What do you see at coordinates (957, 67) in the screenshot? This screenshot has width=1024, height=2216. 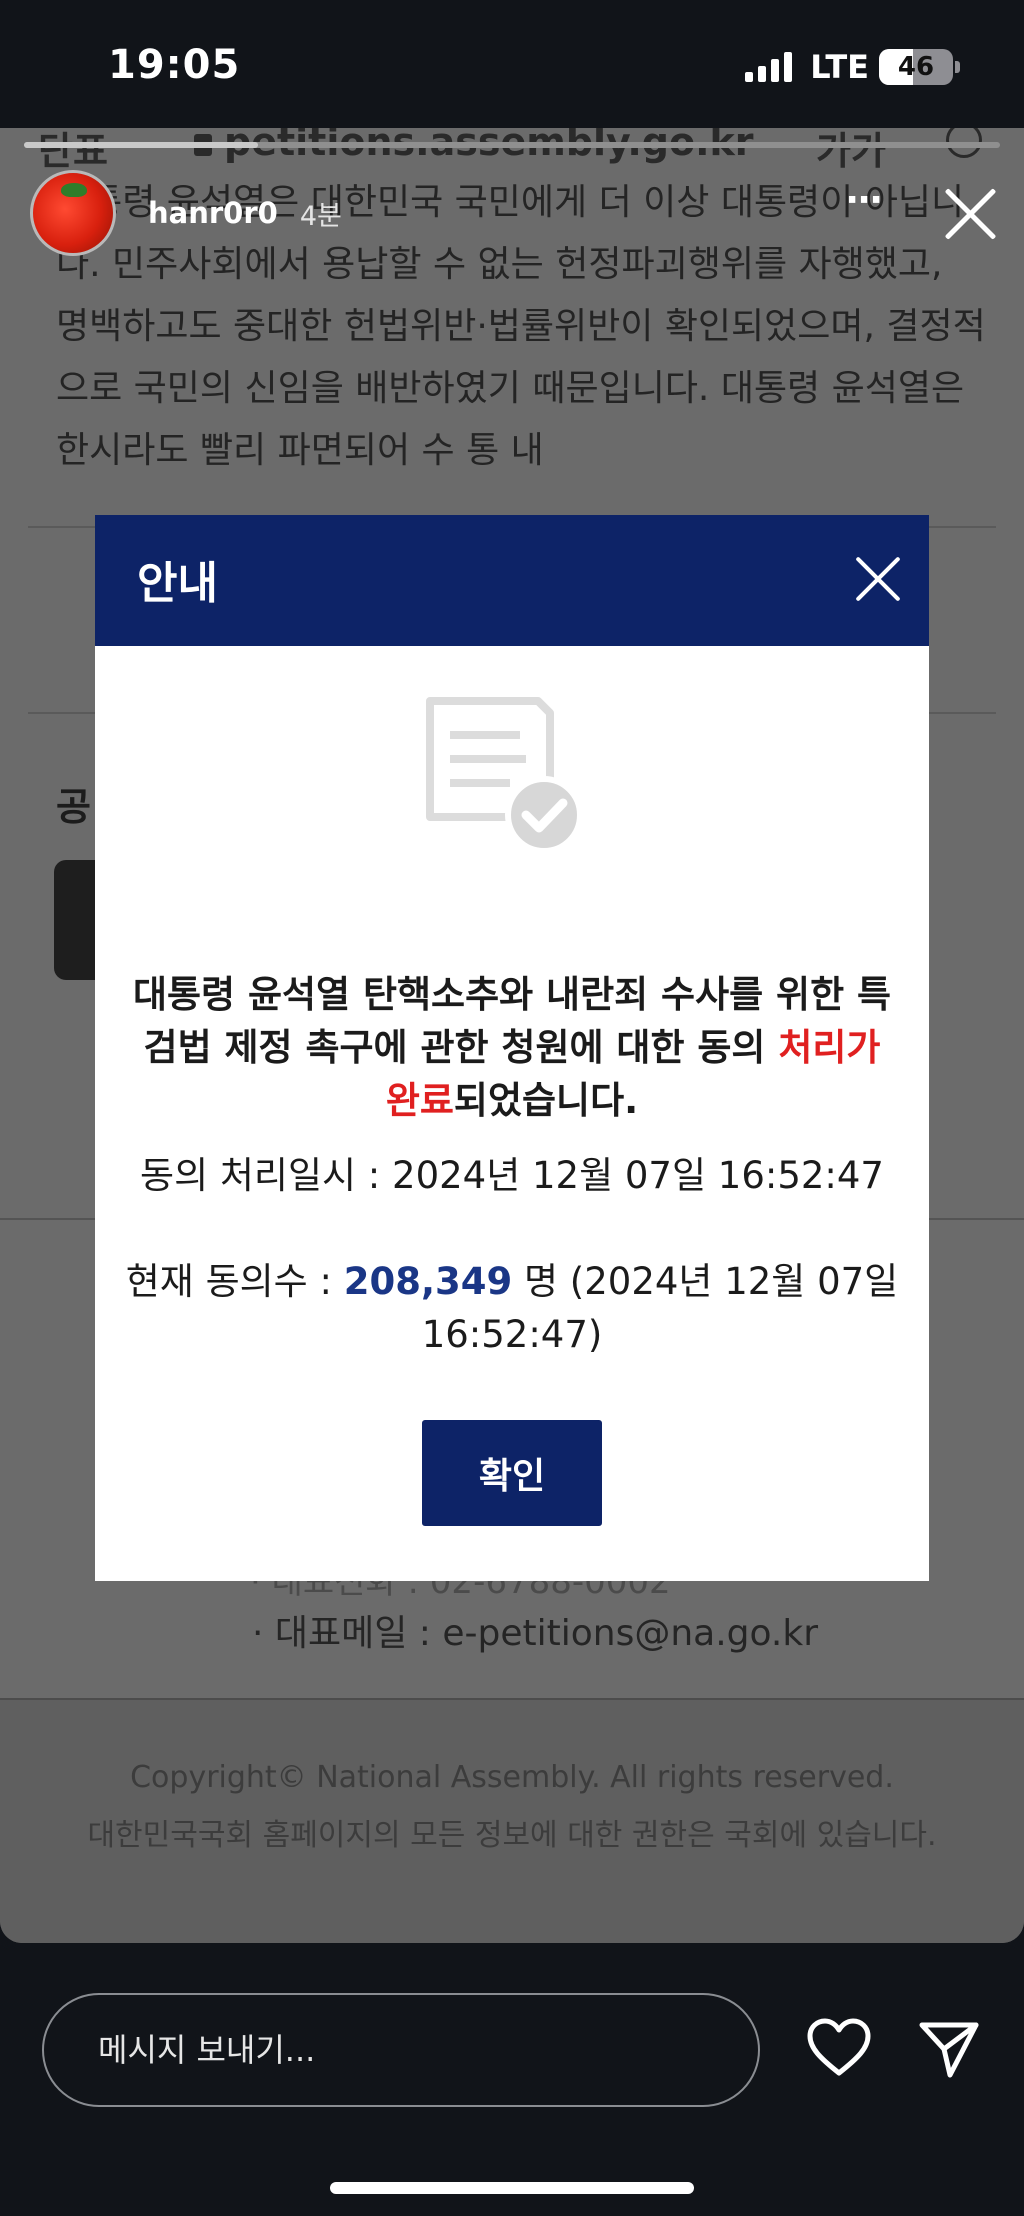 I see `battery-tip` at bounding box center [957, 67].